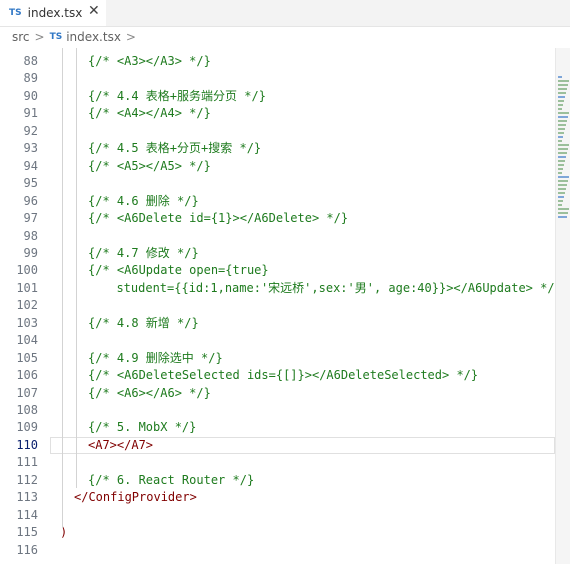 The image size is (570, 564). Describe the element at coordinates (30, 218) in the screenshot. I see `line-number: 97` at that location.